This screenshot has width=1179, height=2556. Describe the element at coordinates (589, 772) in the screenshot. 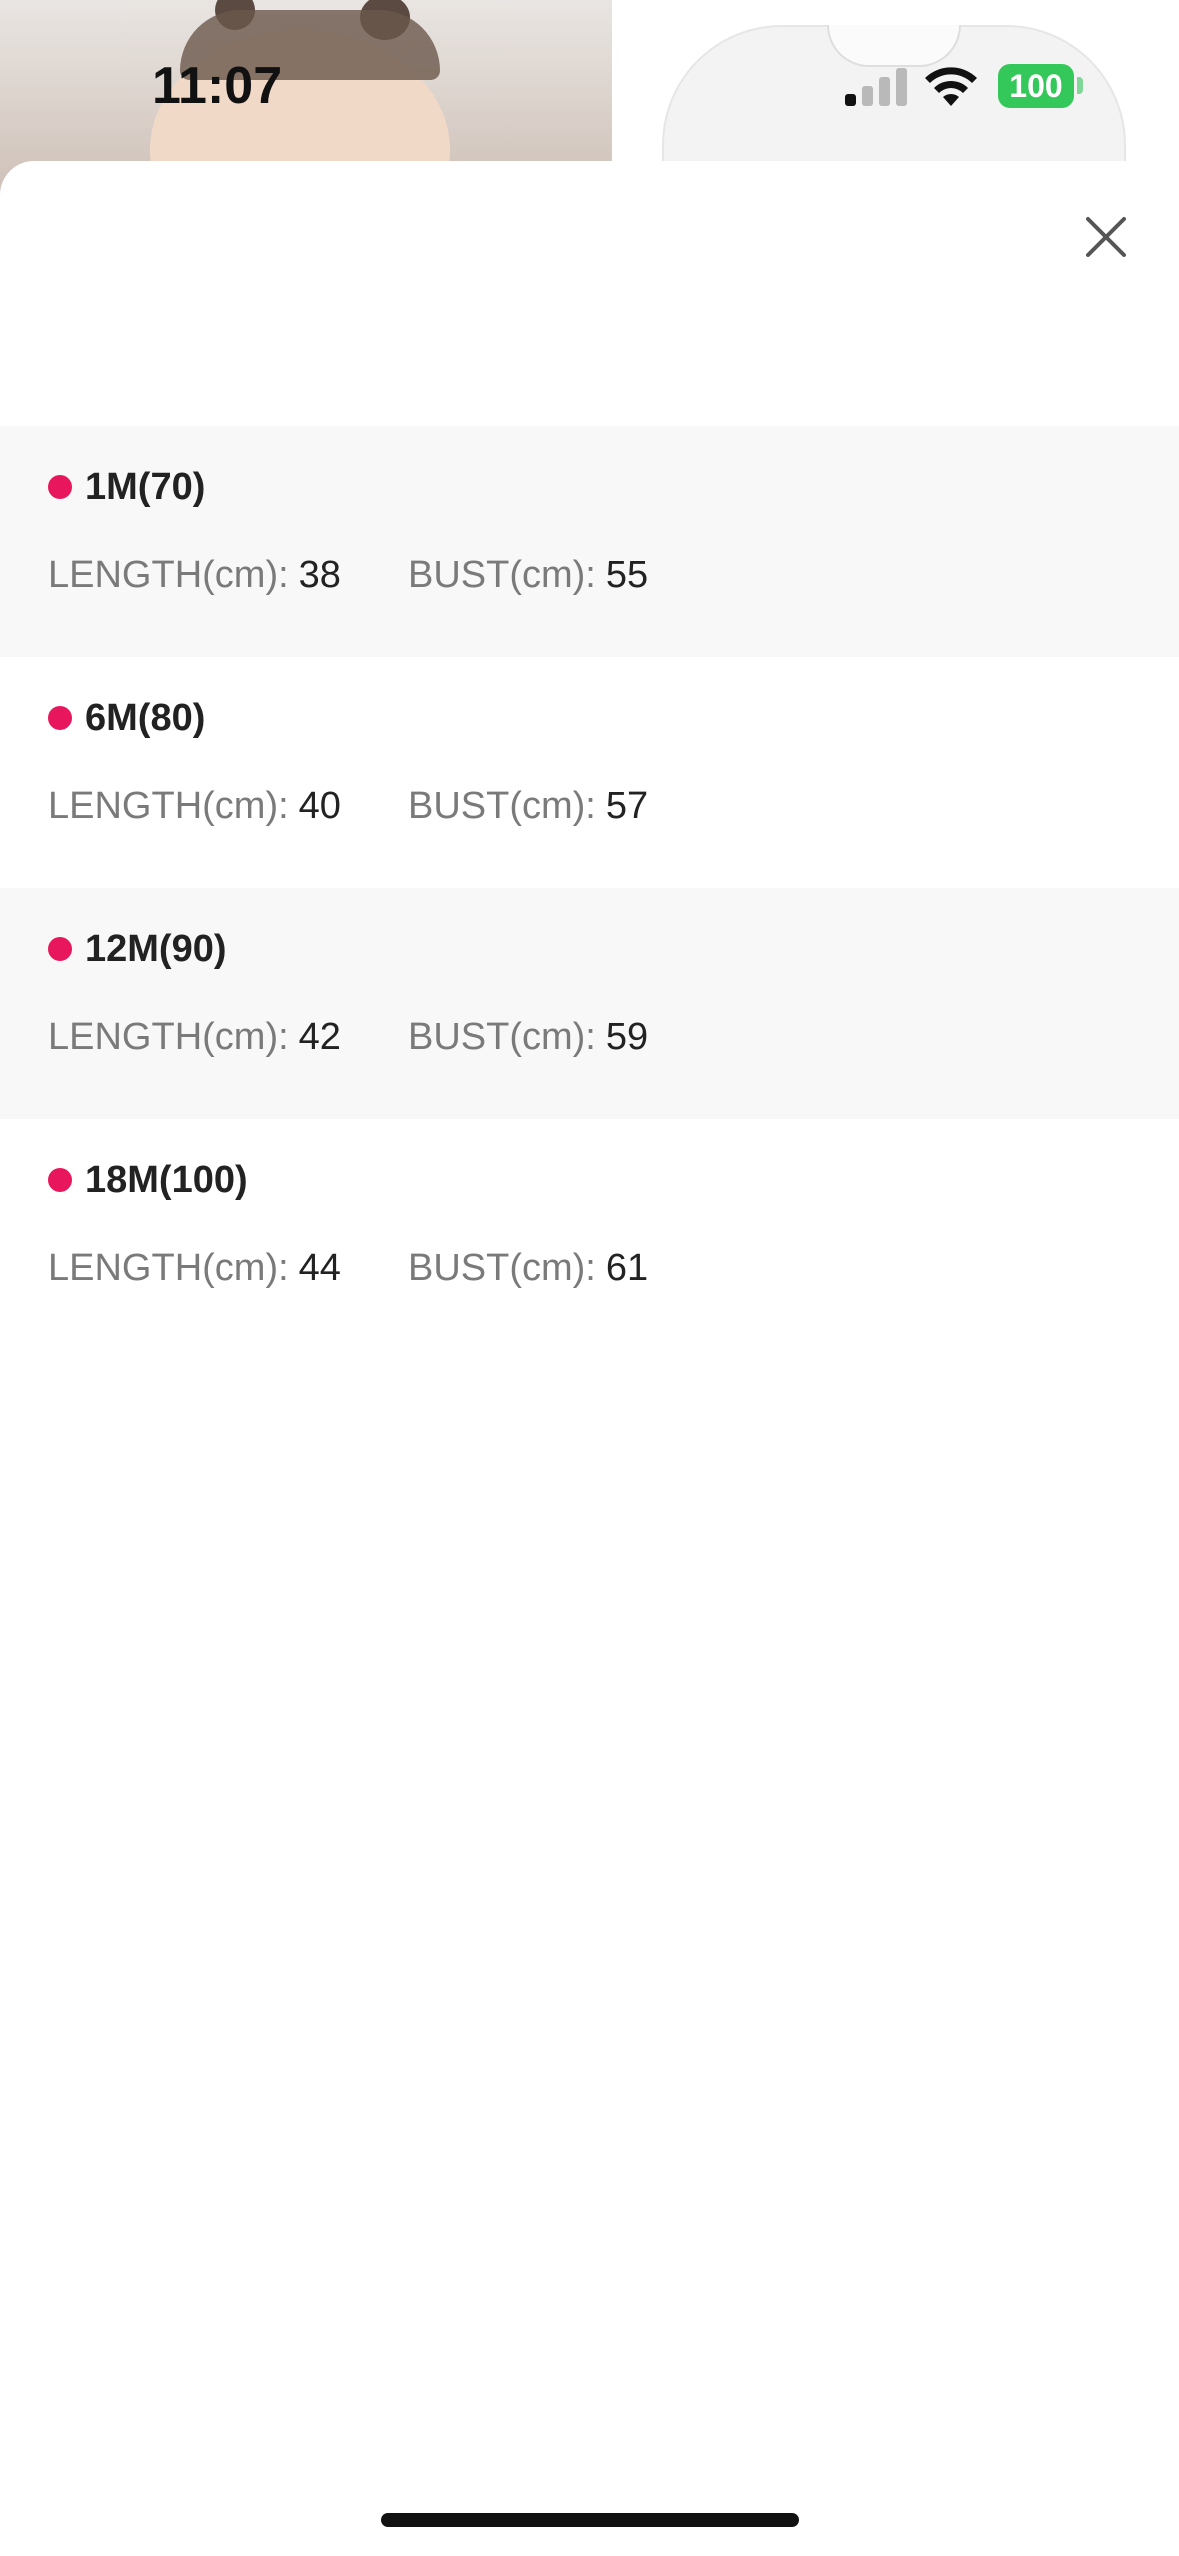

I see `size-row: 6M(80) LENGTH(cm): 40 BUST(cm): 57` at that location.